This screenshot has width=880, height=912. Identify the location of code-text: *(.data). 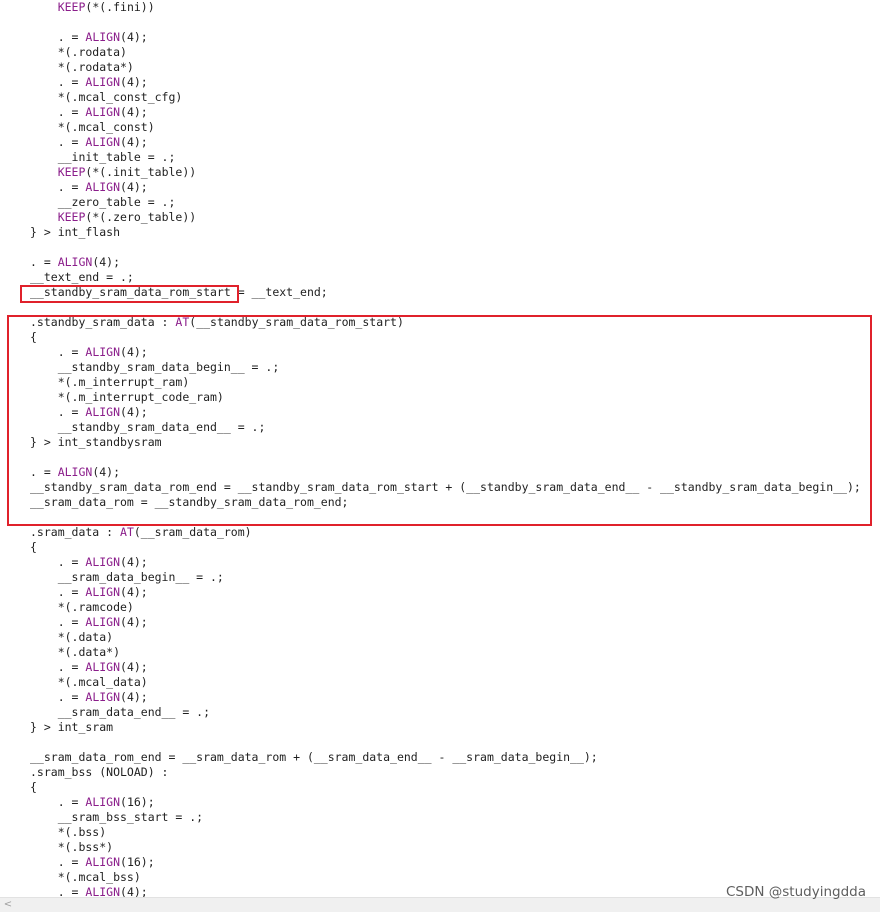
(72, 637).